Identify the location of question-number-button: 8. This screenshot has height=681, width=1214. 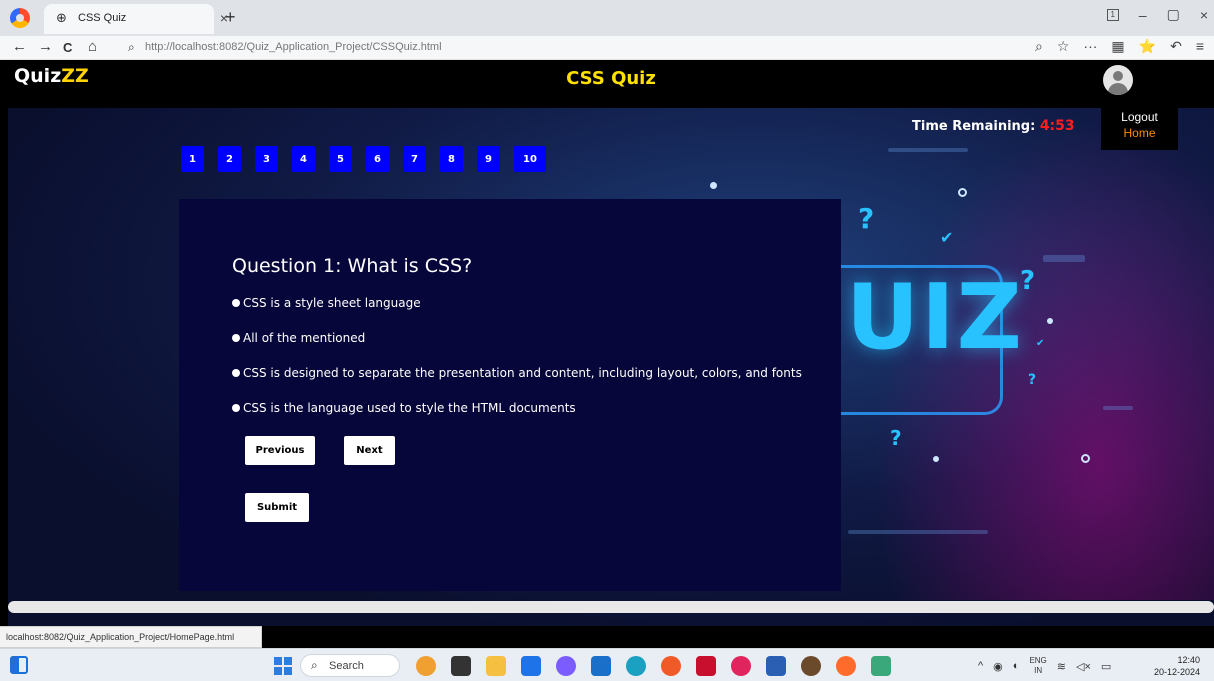
(451, 159).